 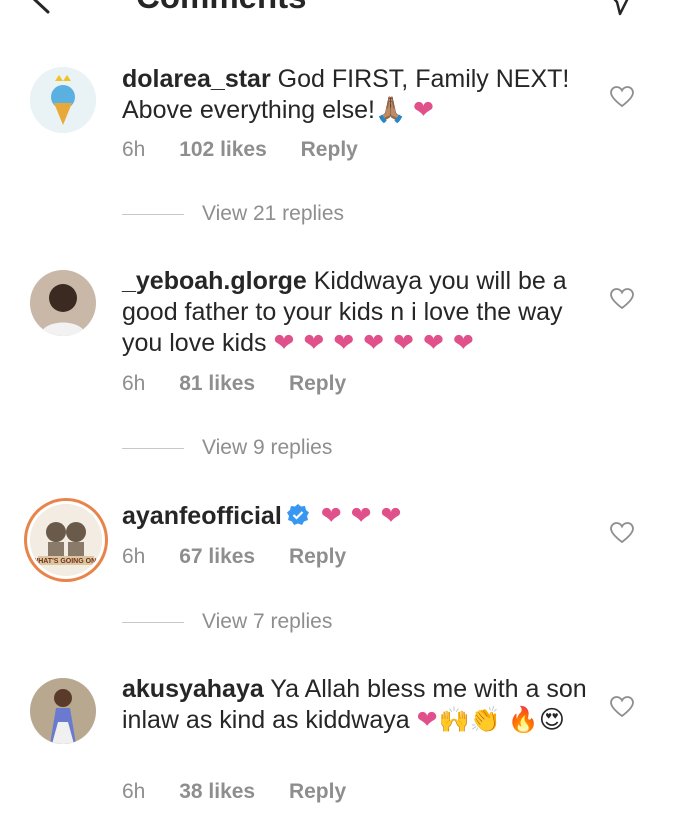 What do you see at coordinates (223, 149) in the screenshot?
I see `comment-likes: 102 likes` at bounding box center [223, 149].